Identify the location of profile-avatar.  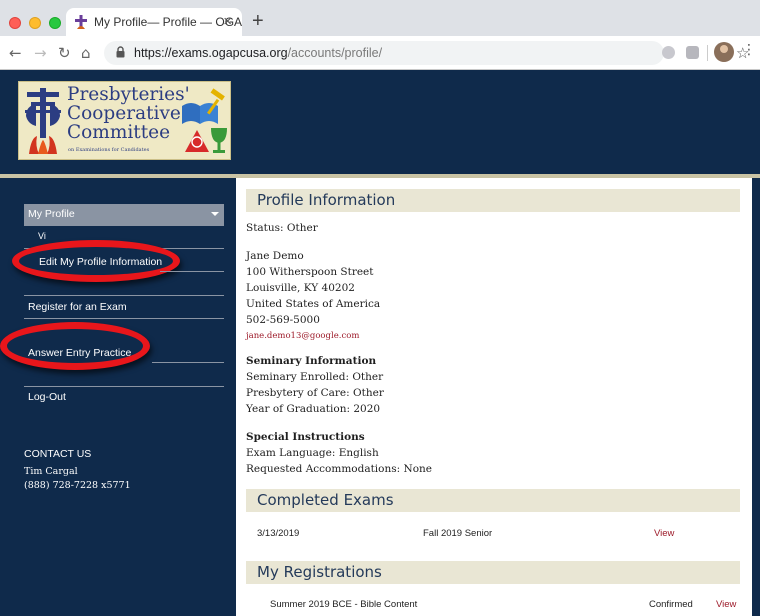
(724, 52).